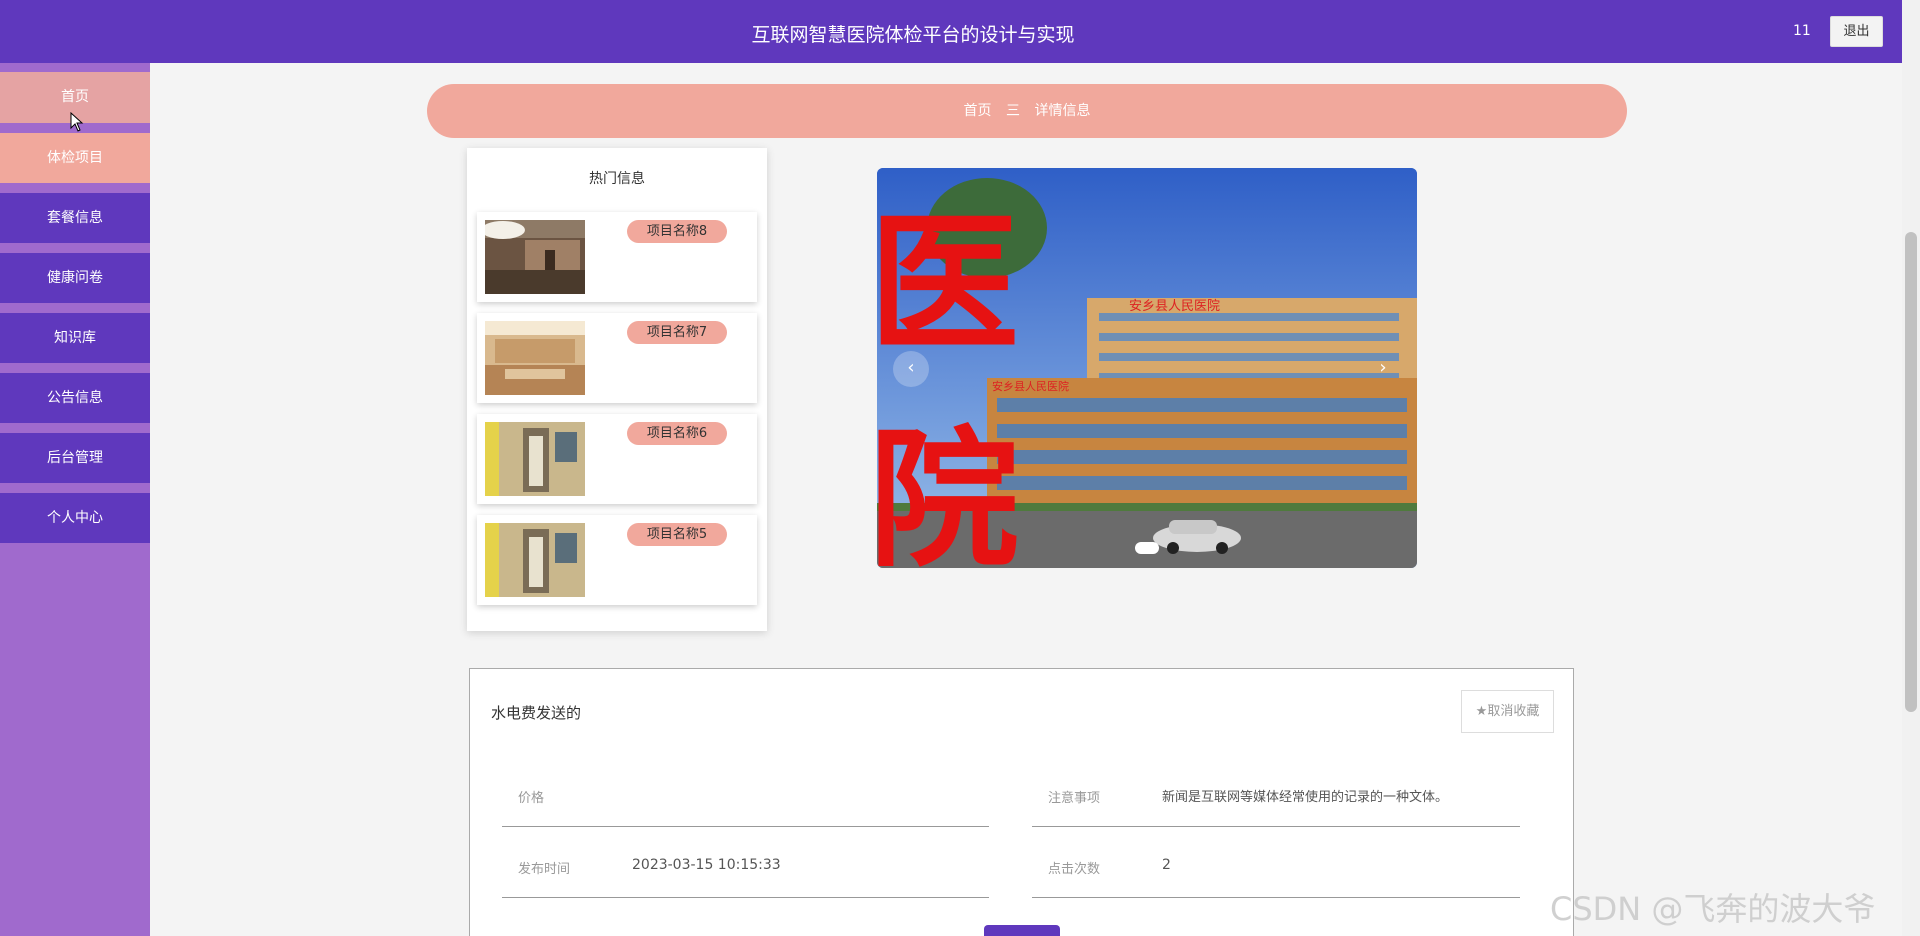 Image resolution: width=1920 pixels, height=936 pixels. What do you see at coordinates (75, 458) in the screenshot?
I see `sidebar-item-admin: 后台管理` at bounding box center [75, 458].